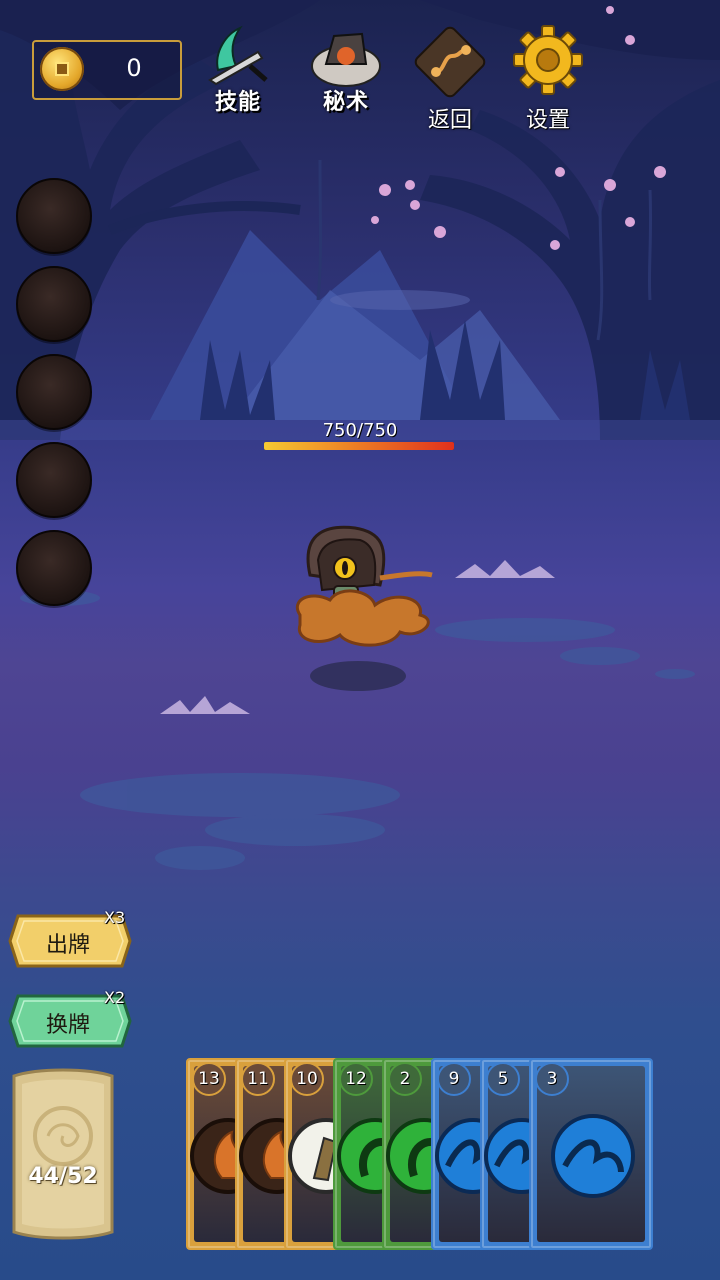 Image resolution: width=720 pixels, height=1280 pixels. Describe the element at coordinates (454, 1079) in the screenshot. I see `card-number: 9` at that location.